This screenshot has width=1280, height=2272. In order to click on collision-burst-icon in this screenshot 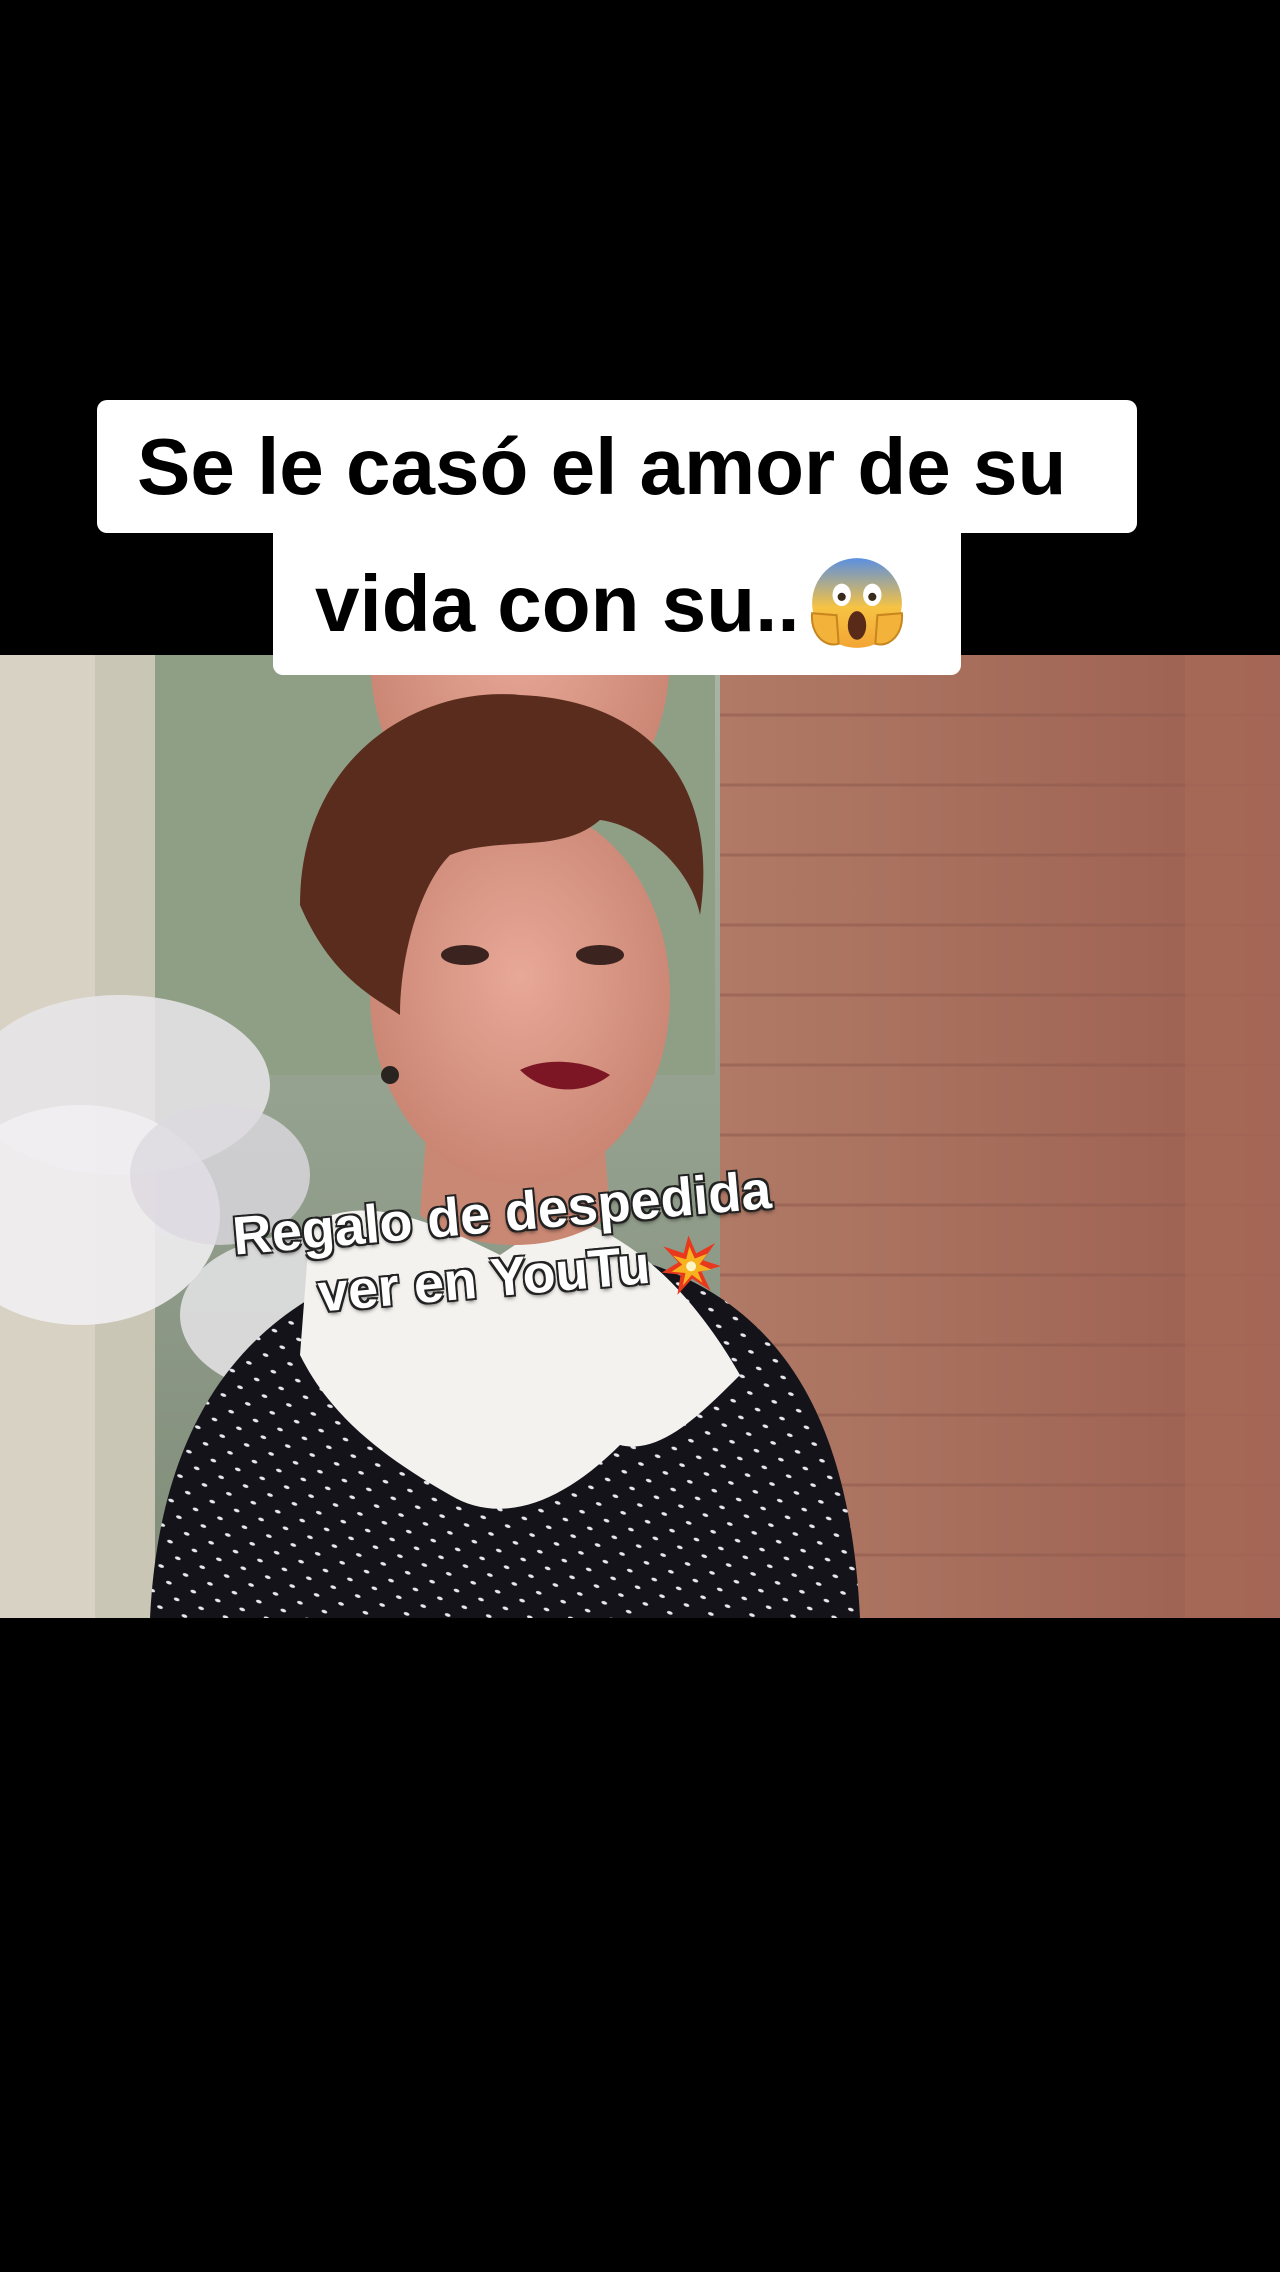, I will do `click(691, 1265)`.